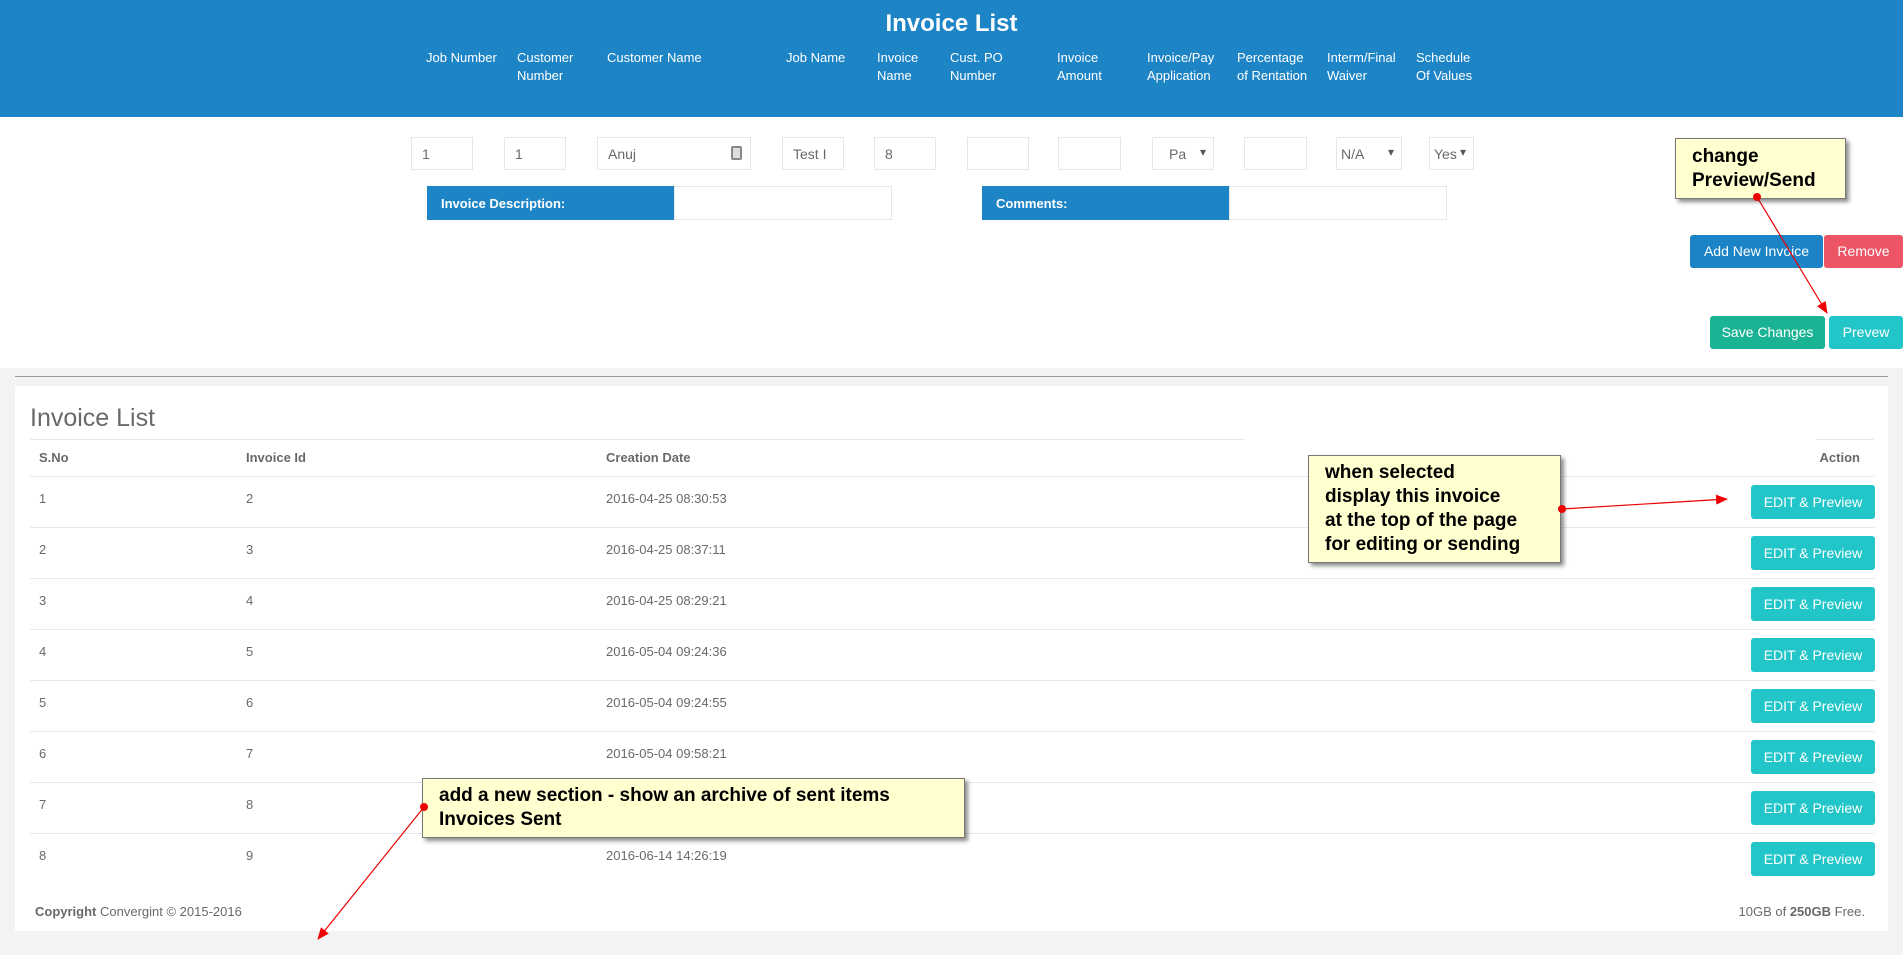  I want to click on schedule-select: Yes, so click(1451, 153).